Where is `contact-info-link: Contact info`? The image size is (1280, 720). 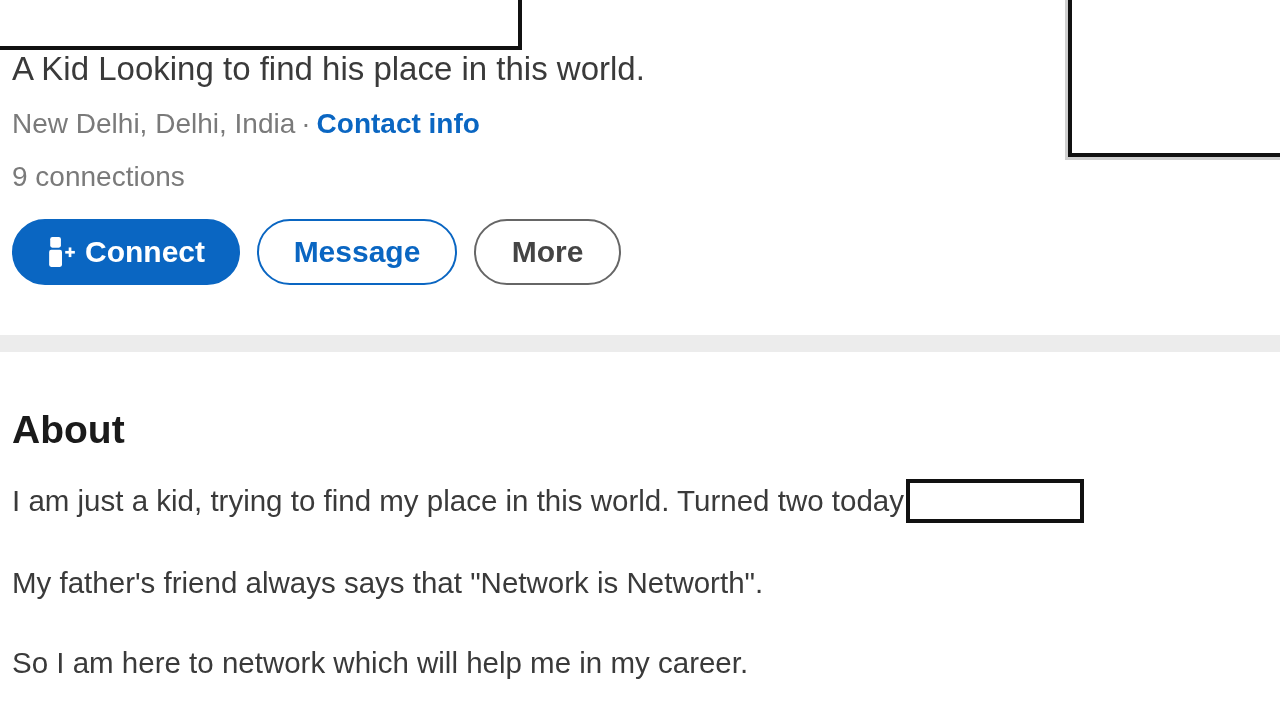 contact-info-link: Contact info is located at coordinates (398, 124).